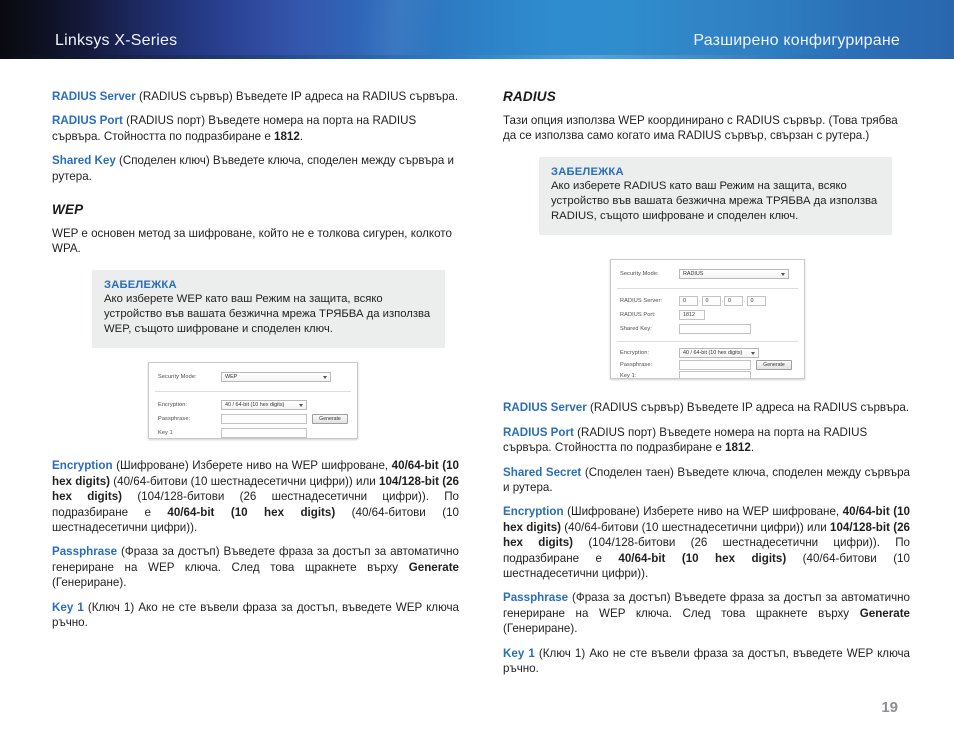  What do you see at coordinates (689, 315) in the screenshot?
I see `shot-value-radius-port: 1812` at bounding box center [689, 315].